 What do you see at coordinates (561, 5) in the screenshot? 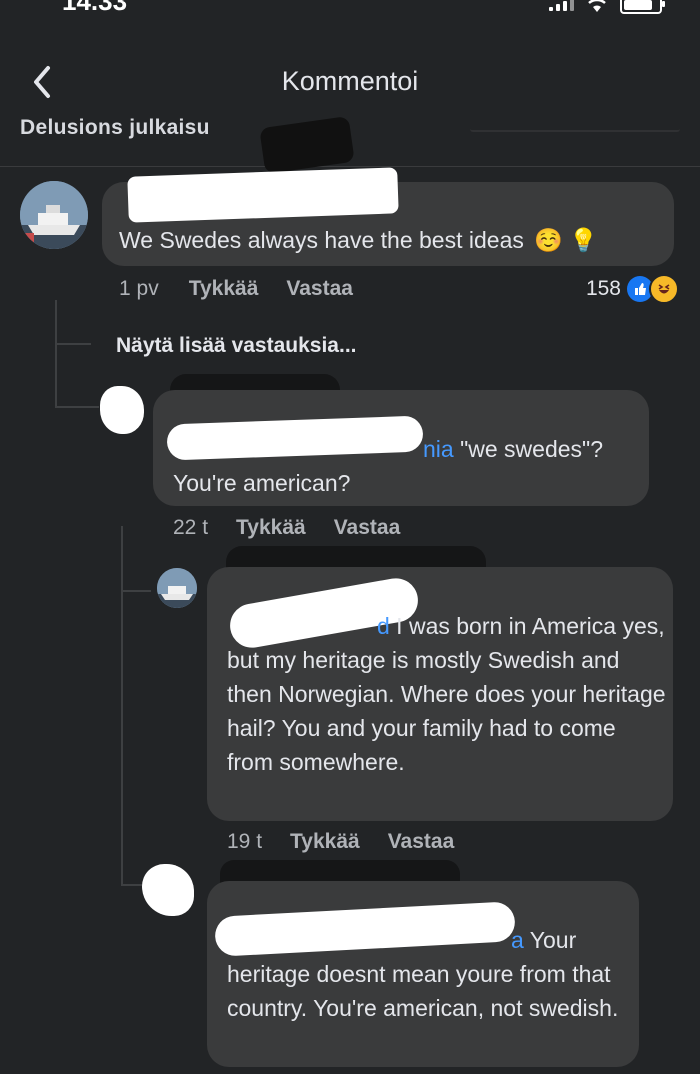
I see `signal-icon` at bounding box center [561, 5].